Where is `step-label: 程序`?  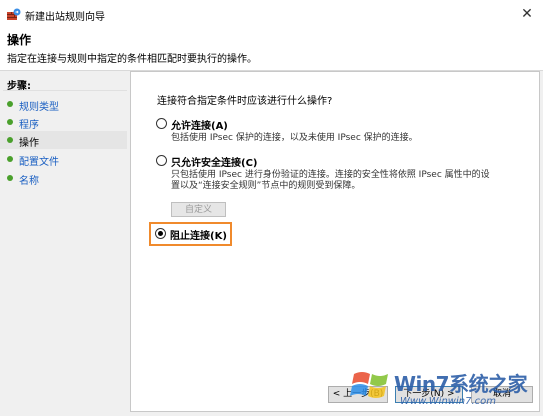
step-label: 程序 is located at coordinates (29, 125).